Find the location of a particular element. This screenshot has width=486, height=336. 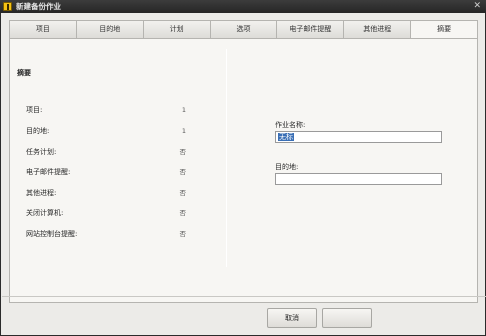

tab-schedule: 计划 is located at coordinates (176, 29).